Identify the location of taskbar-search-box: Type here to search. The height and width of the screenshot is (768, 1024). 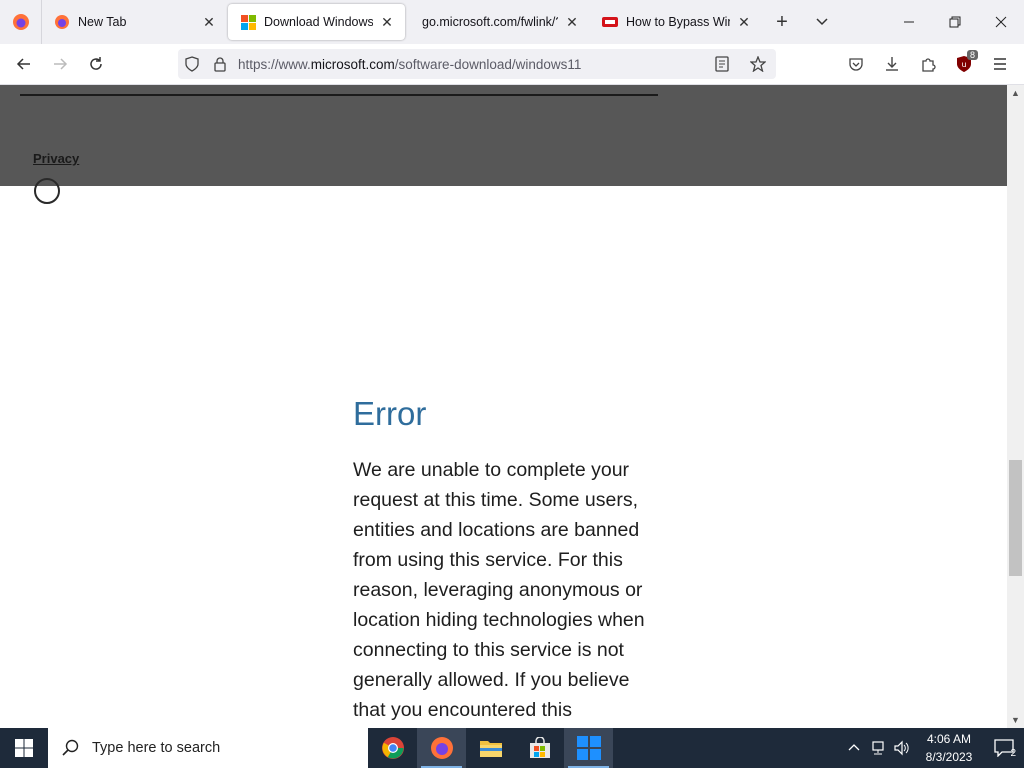
(208, 748).